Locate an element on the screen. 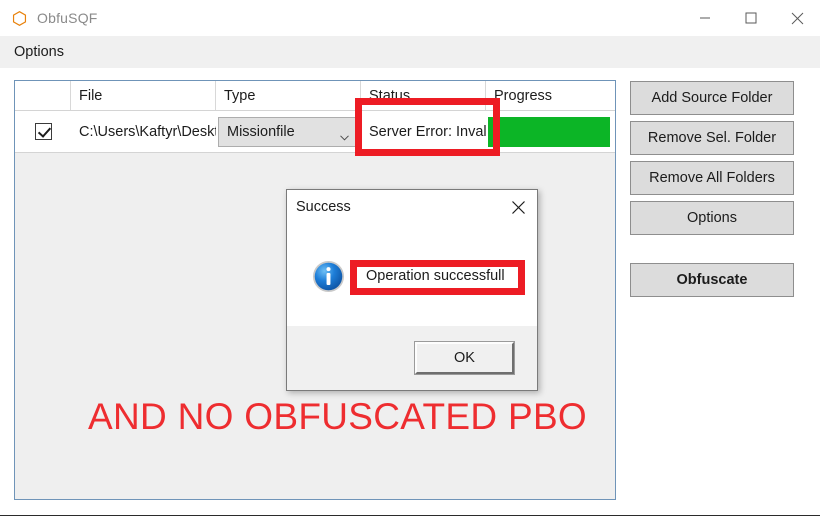 The width and height of the screenshot is (820, 516). row-progress-cell is located at coordinates (550, 131).